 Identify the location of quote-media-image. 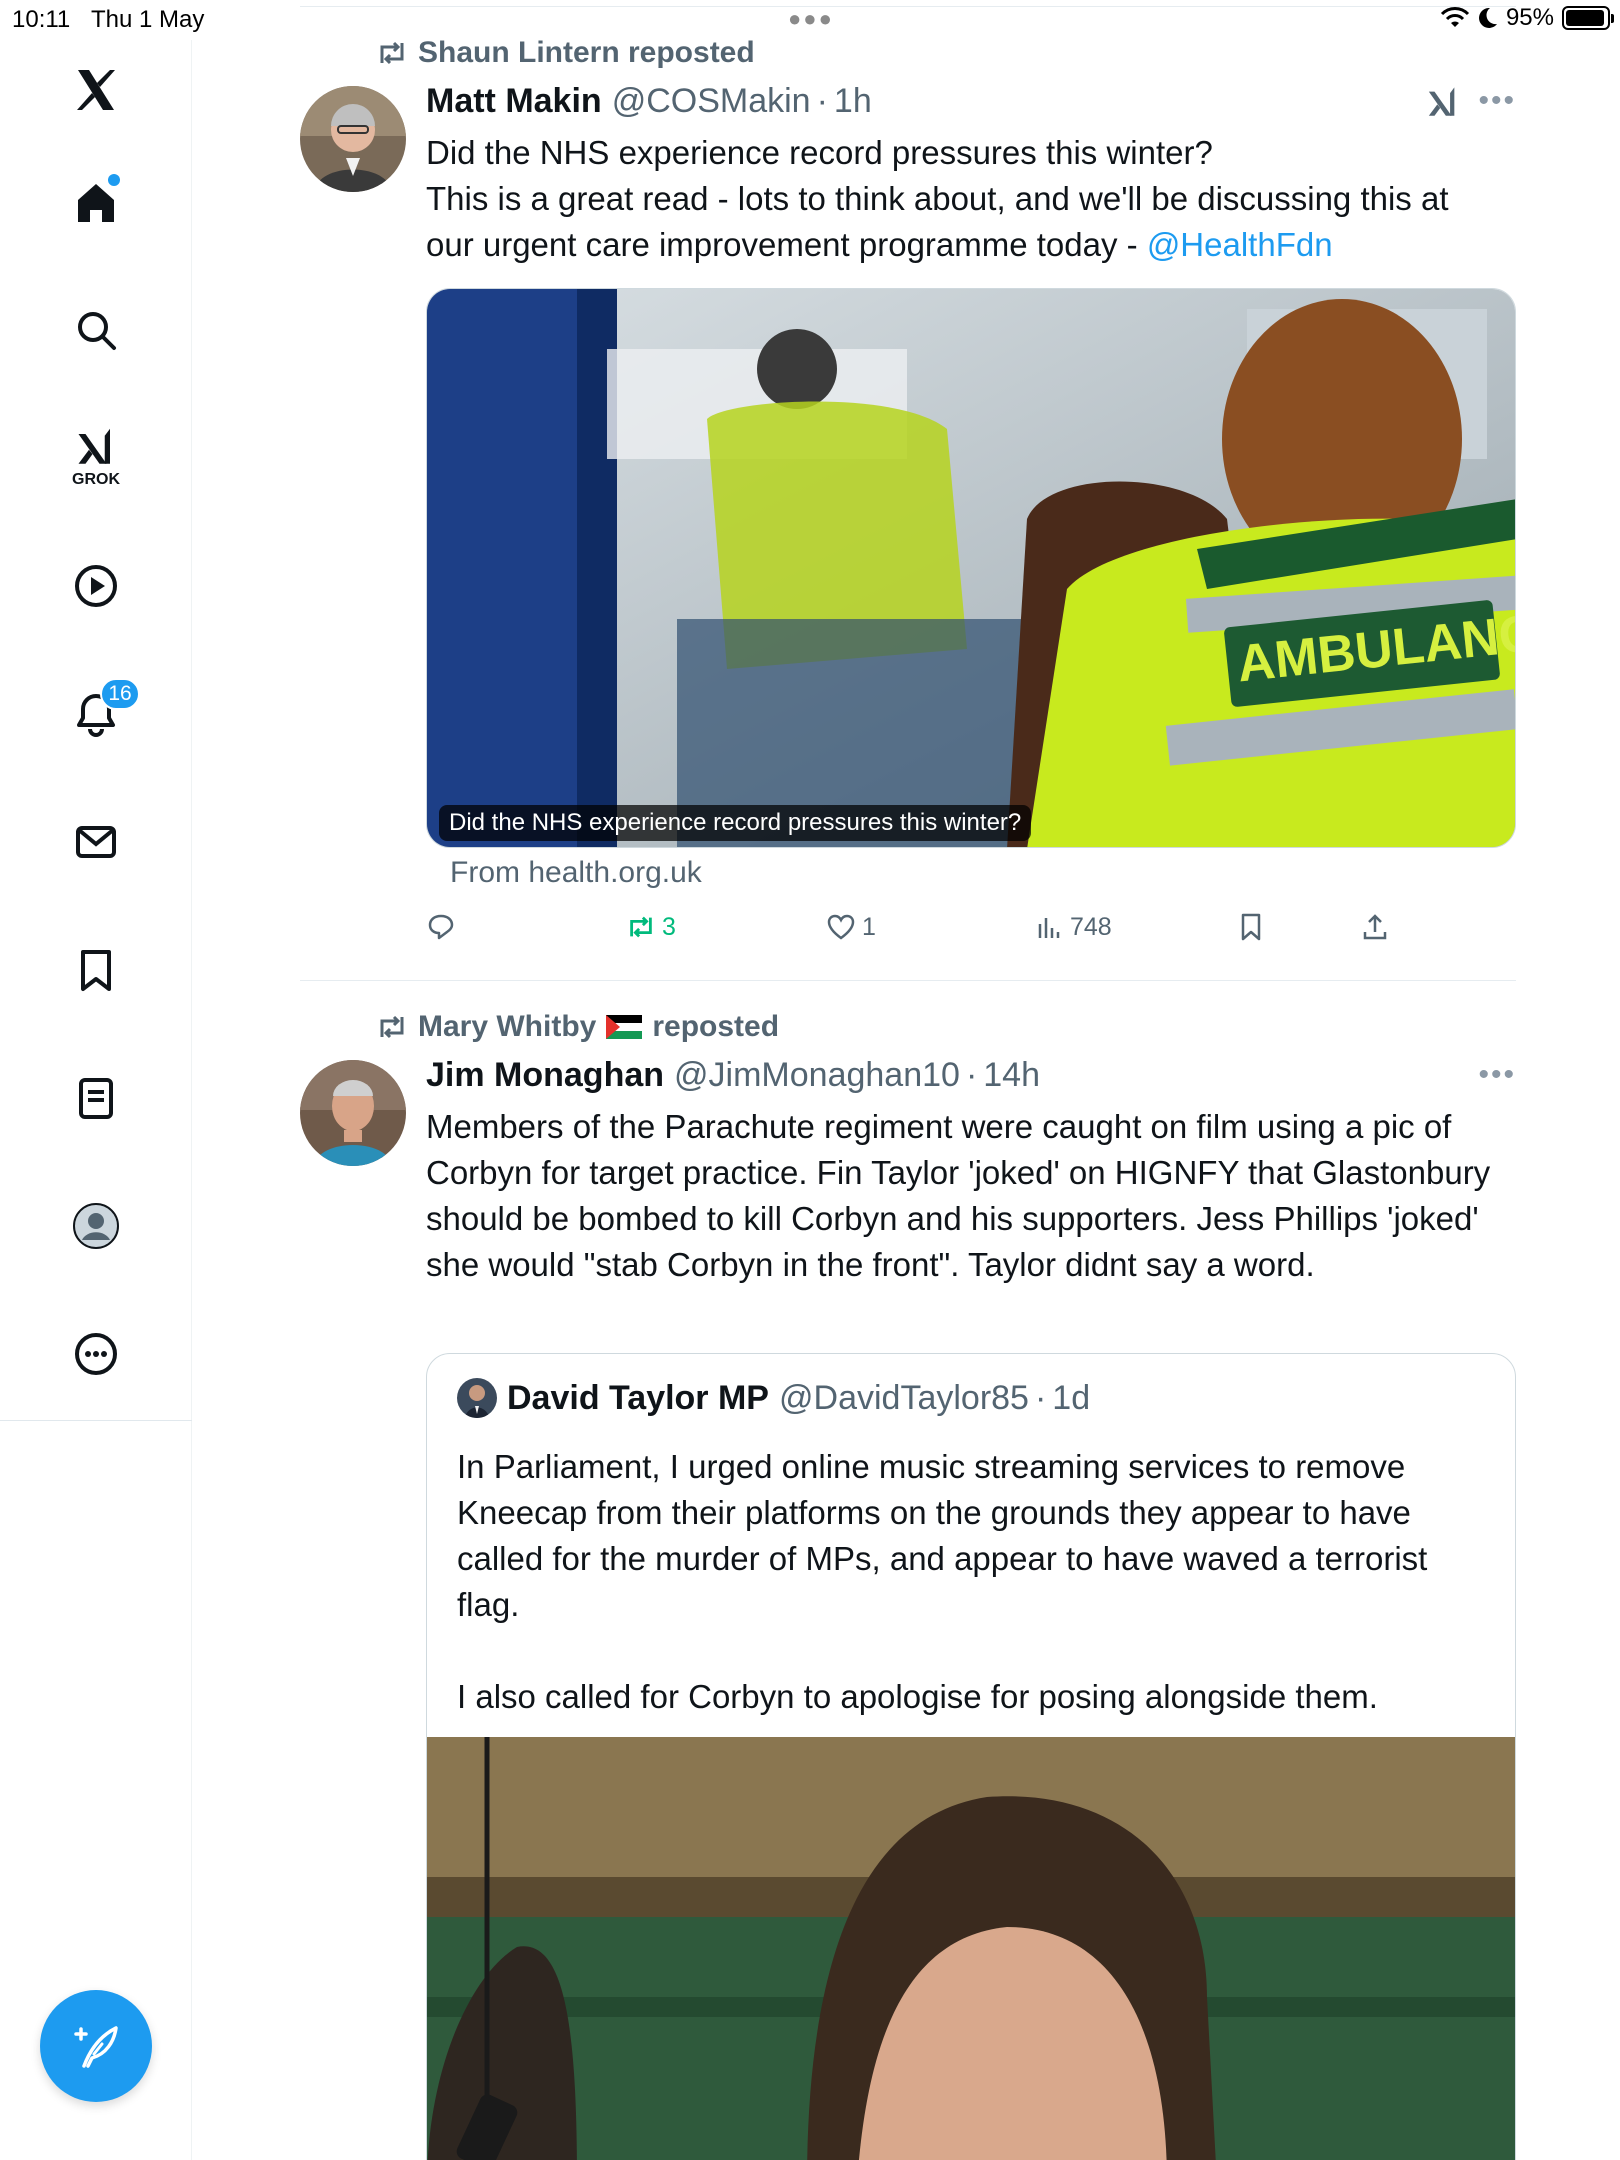
(971, 1948).